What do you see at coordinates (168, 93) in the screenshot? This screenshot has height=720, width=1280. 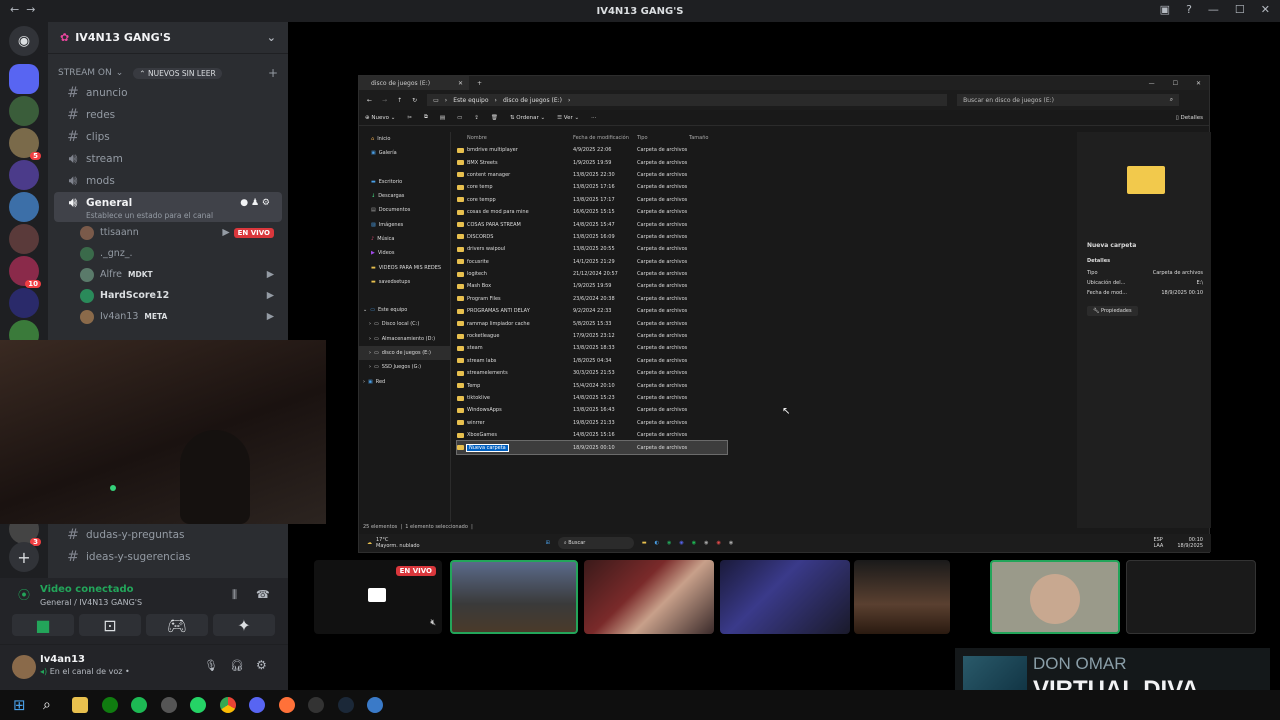 I see `channel-anuncio: # anuncio` at bounding box center [168, 93].